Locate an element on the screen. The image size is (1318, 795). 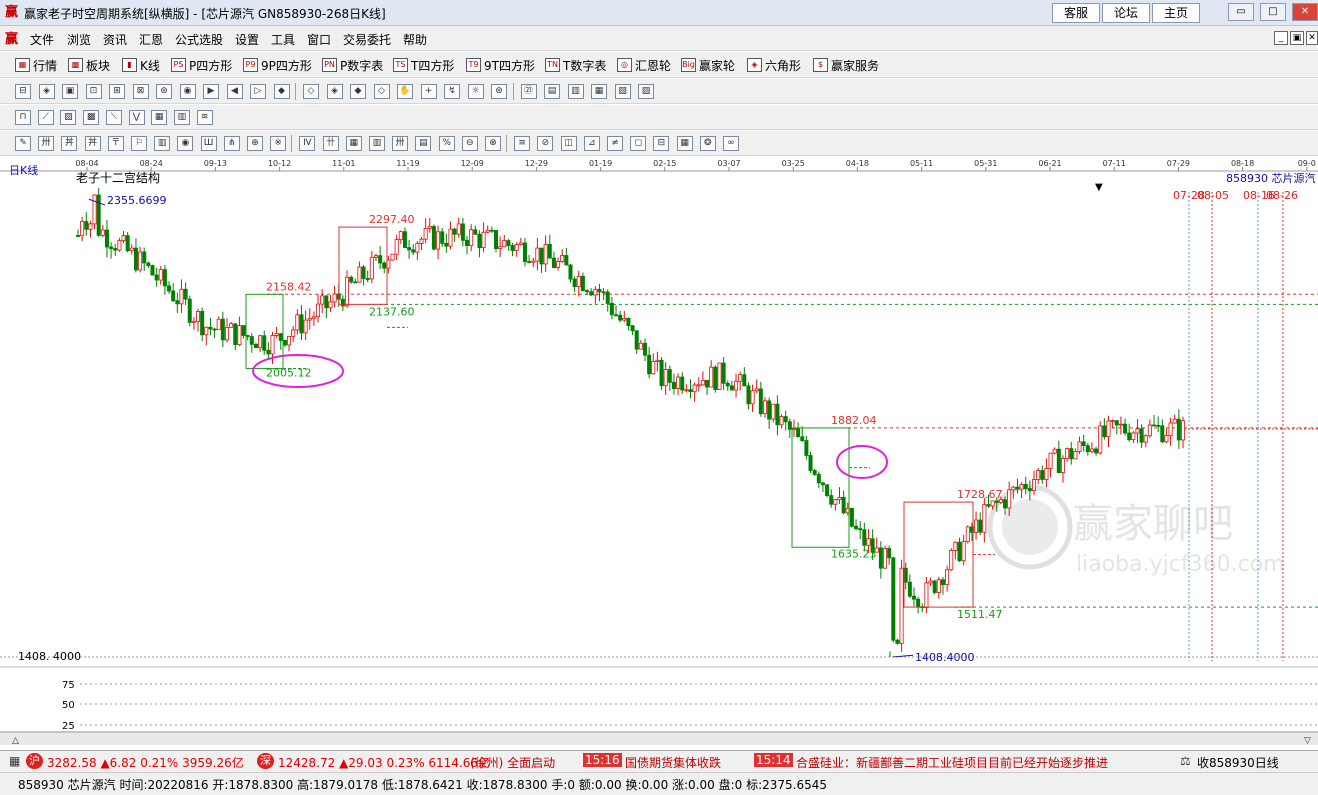
nav-tool-20-icon: ☼ is located at coordinates (475, 91).